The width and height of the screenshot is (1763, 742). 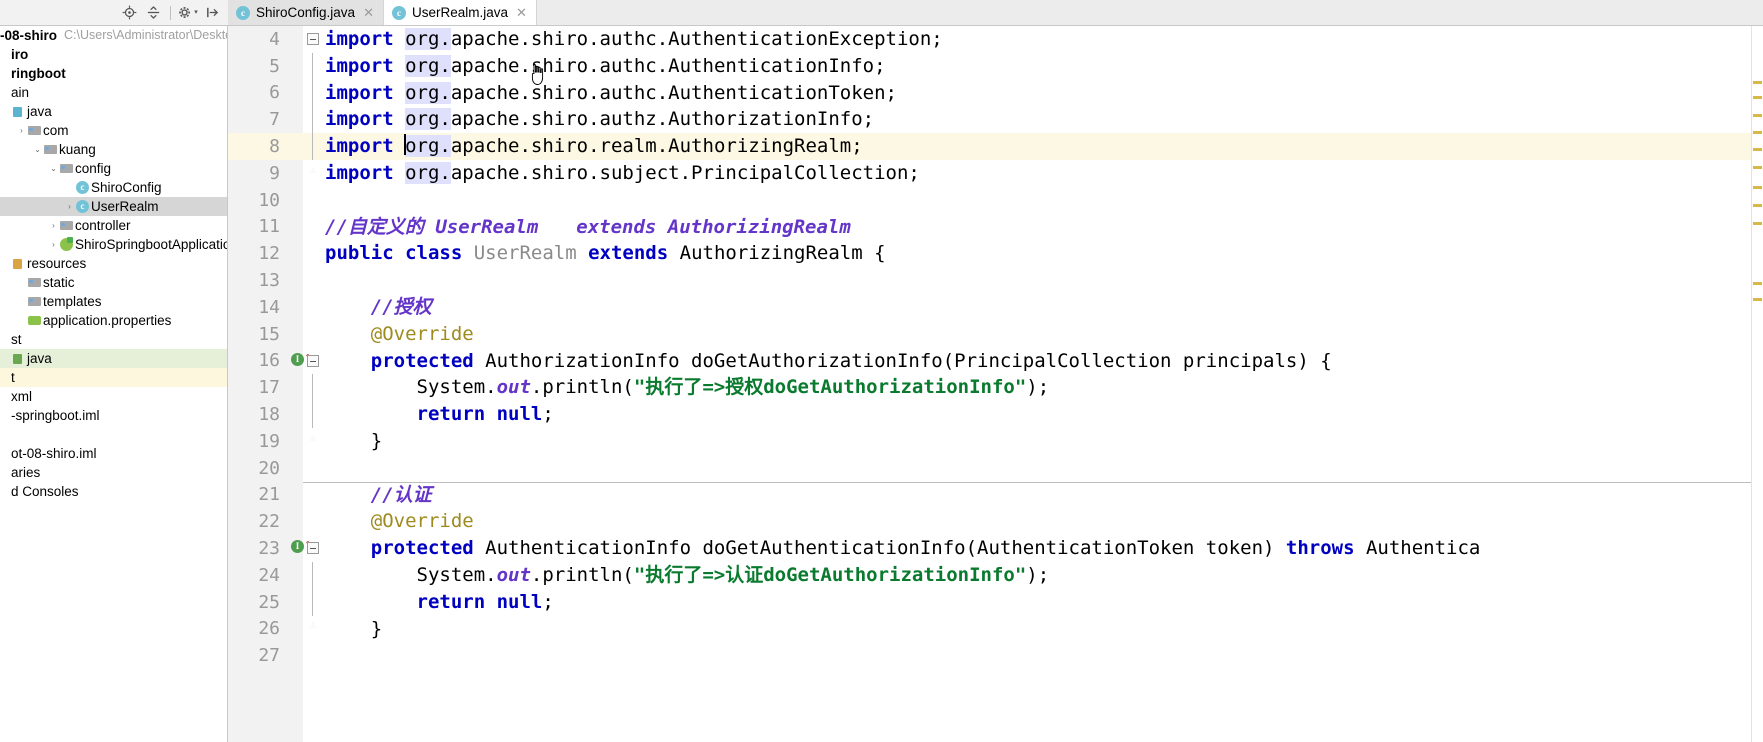 What do you see at coordinates (995, 495) in the screenshot?
I see `code-line: 21 //认证` at bounding box center [995, 495].